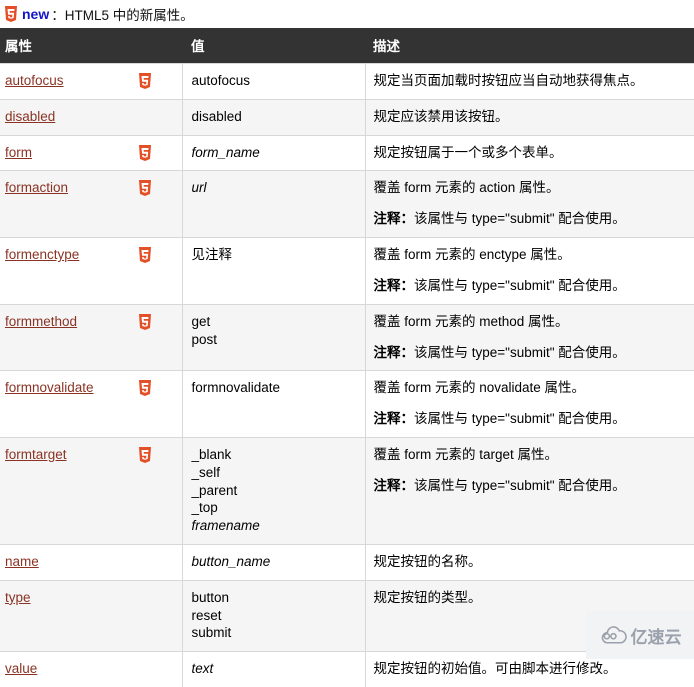 The image size is (694, 687). I want to click on value-cell: buttonresetsubmit, so click(273, 615).